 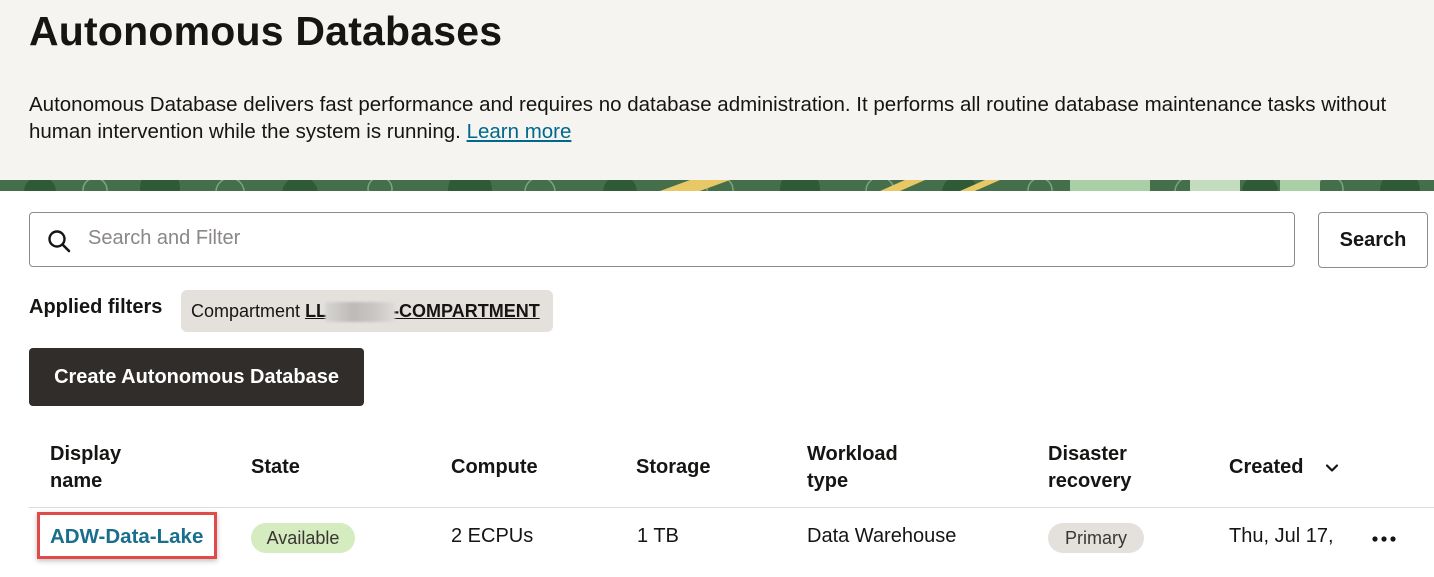 I want to click on decorative-banner, so click(x=717, y=185).